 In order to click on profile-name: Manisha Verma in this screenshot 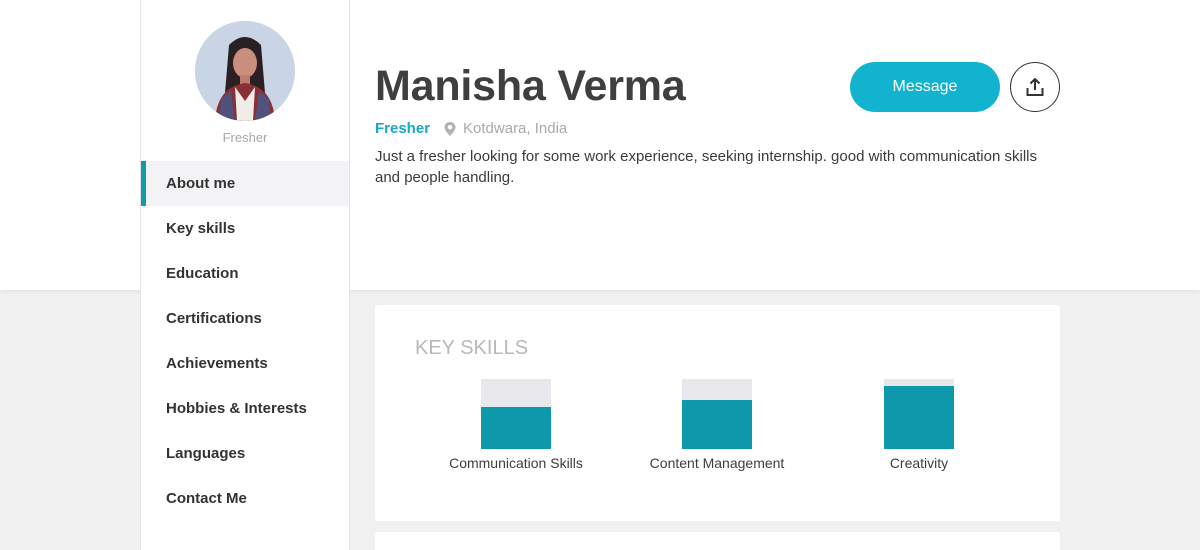, I will do `click(530, 86)`.